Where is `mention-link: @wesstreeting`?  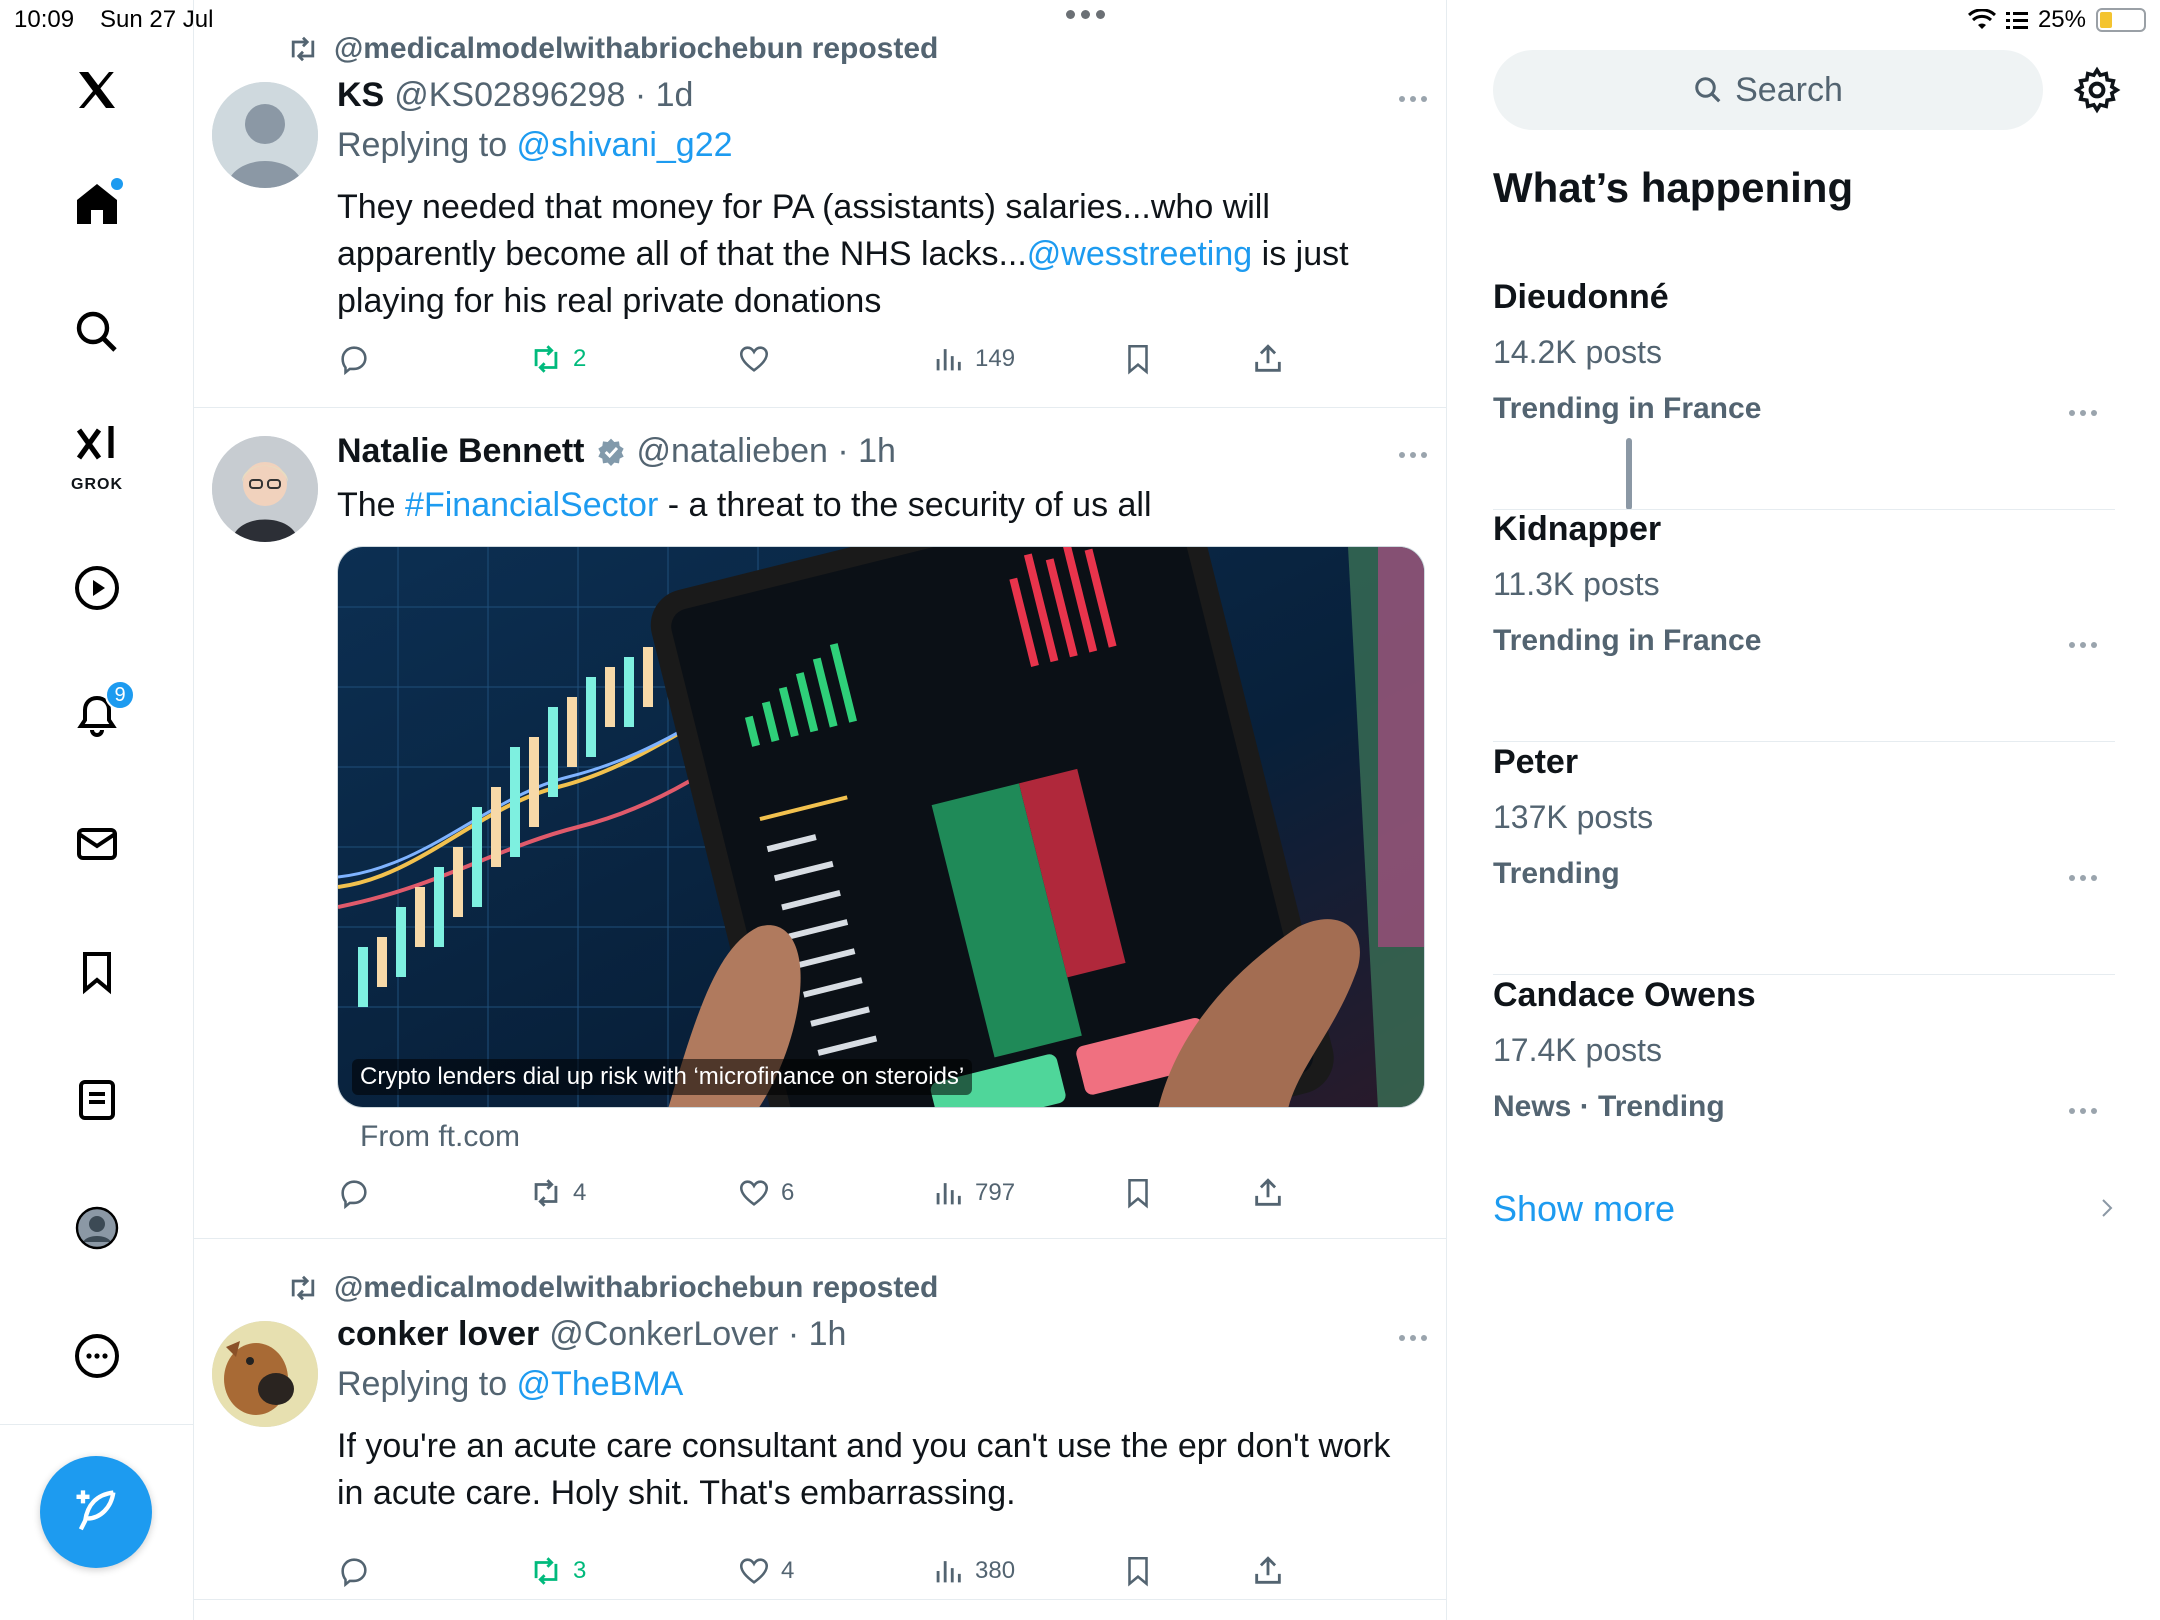 mention-link: @wesstreeting is located at coordinates (1139, 254).